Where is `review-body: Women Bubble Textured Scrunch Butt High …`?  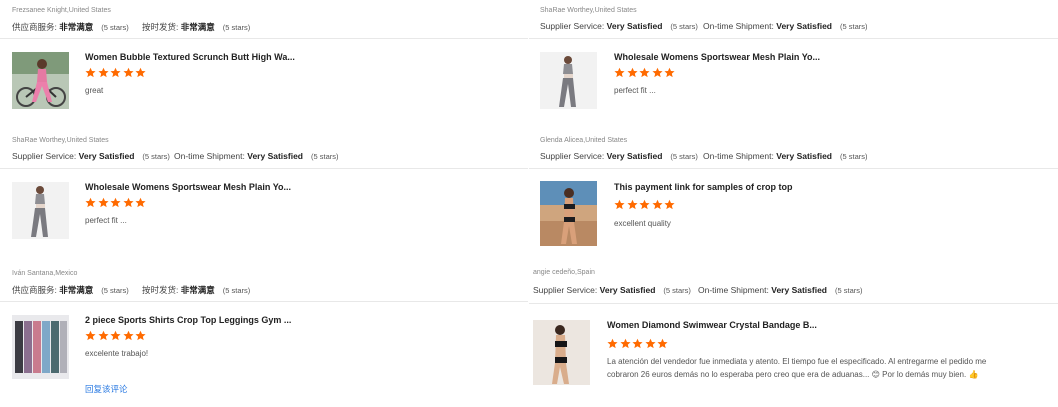
review-body: Women Bubble Textured Scrunch Butt High … is located at coordinates (264, 84).